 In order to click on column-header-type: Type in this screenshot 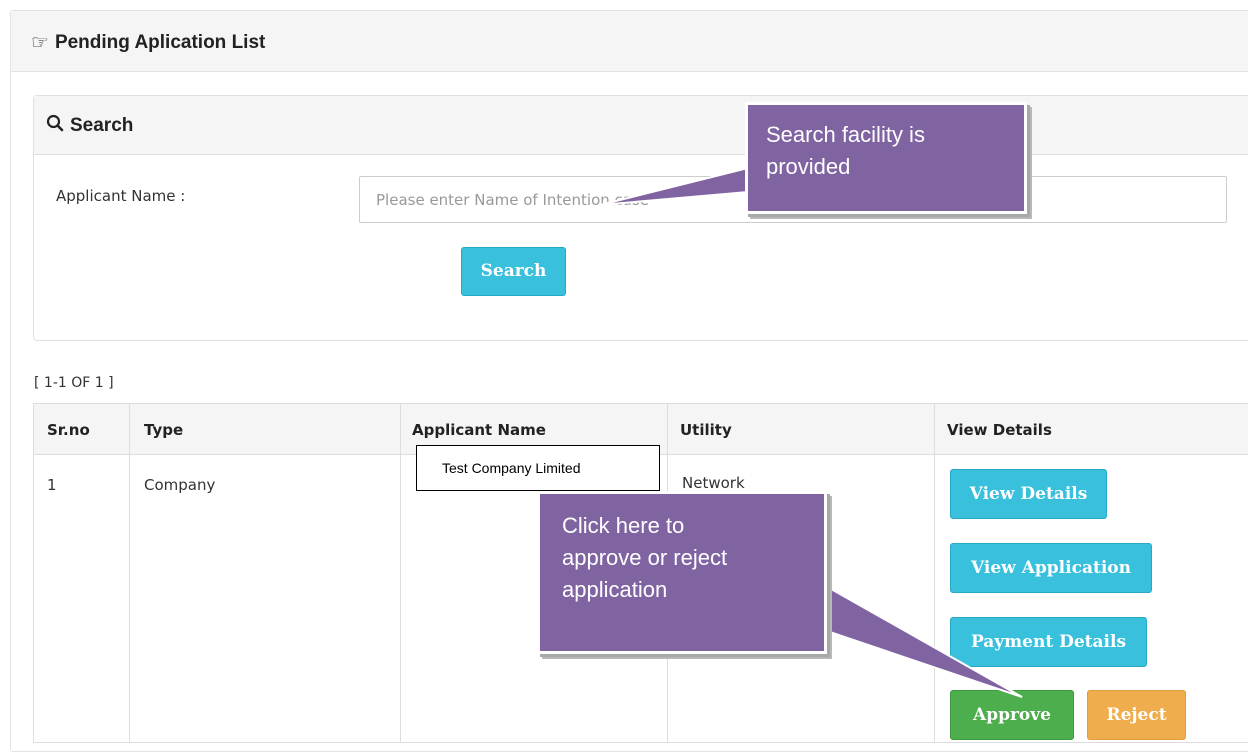, I will do `click(164, 430)`.